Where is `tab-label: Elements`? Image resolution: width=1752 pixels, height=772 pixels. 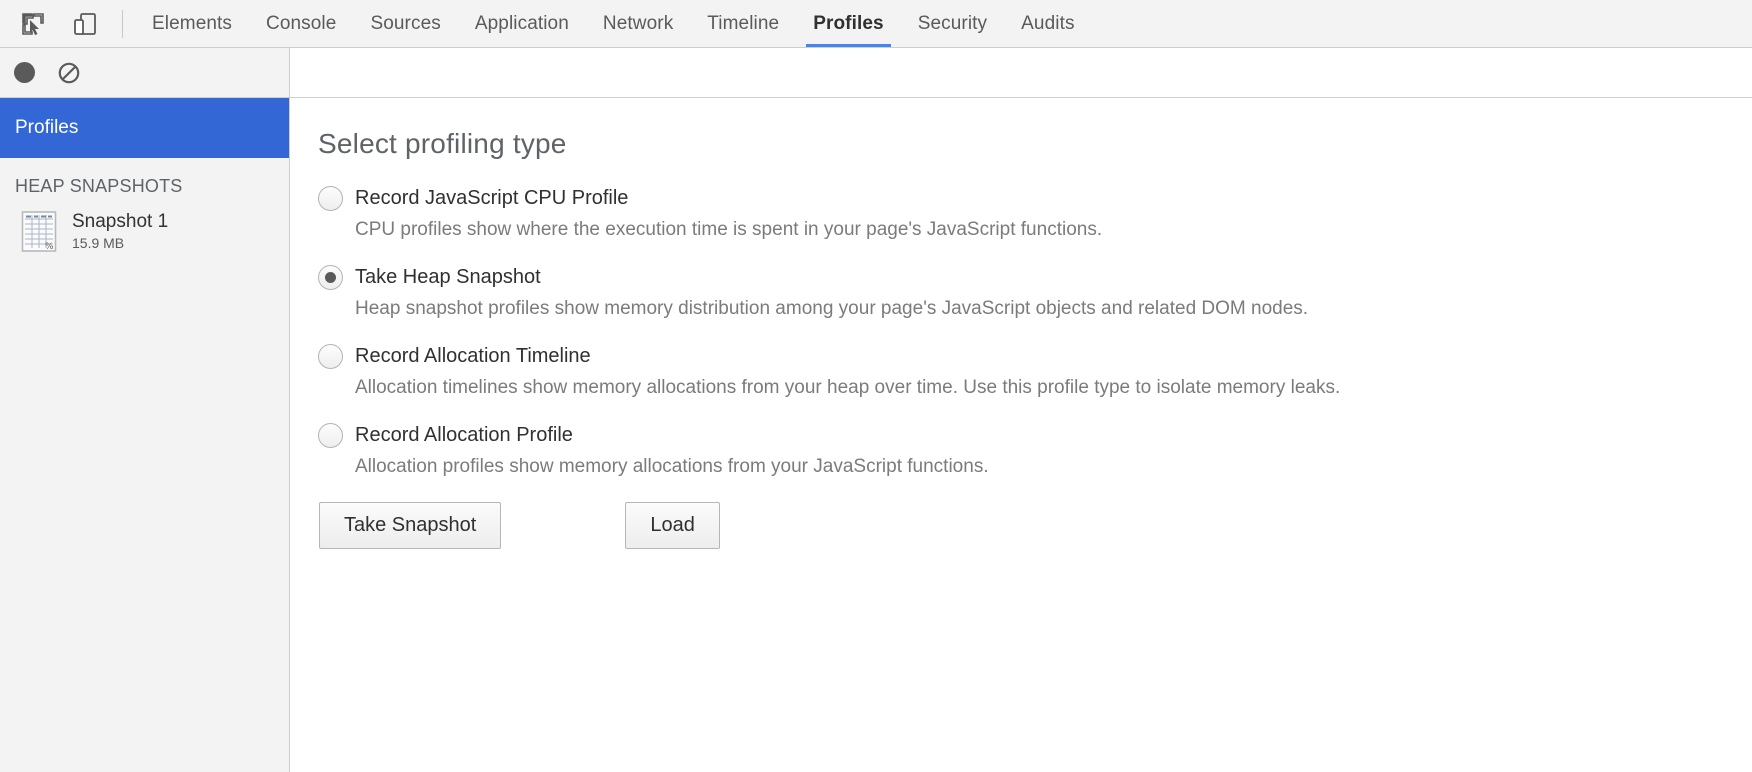
tab-label: Elements is located at coordinates (192, 23).